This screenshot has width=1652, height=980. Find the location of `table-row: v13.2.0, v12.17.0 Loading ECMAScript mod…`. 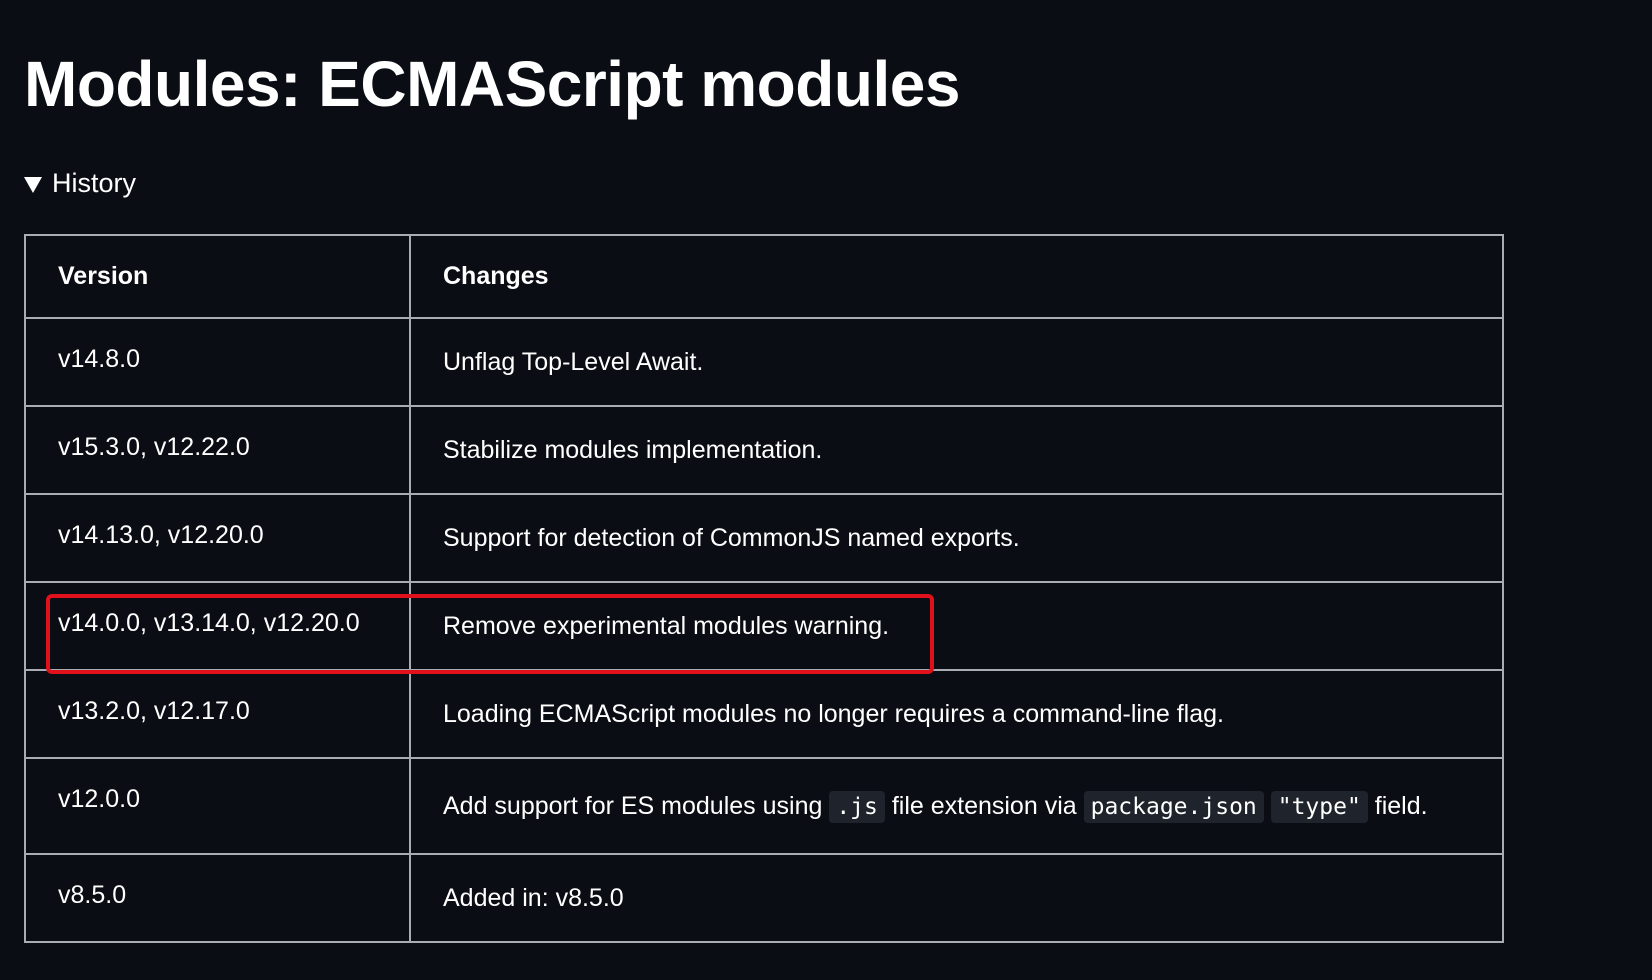

table-row: v13.2.0, v12.17.0 Loading ECMAScript mod… is located at coordinates (764, 714).